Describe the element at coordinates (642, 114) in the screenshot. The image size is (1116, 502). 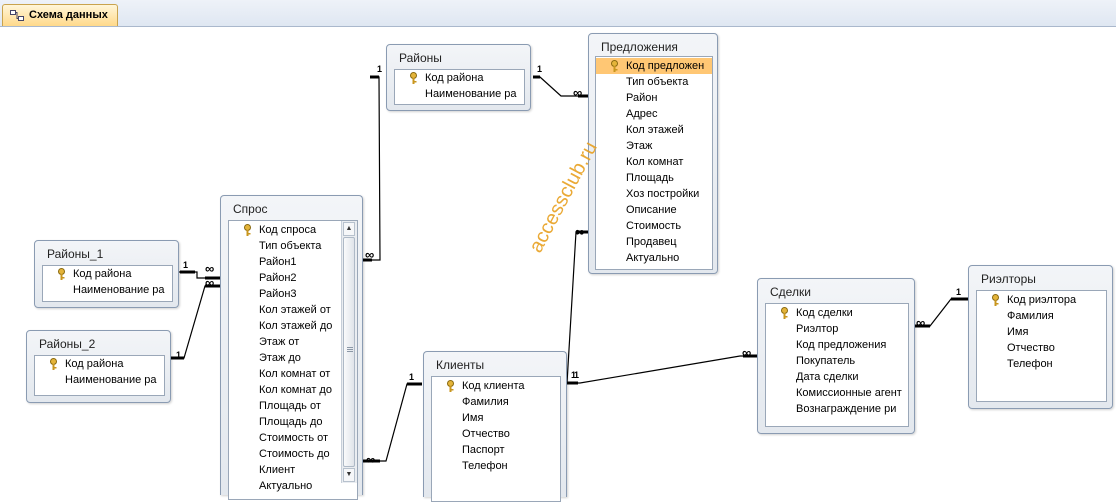
I see `field-name: Адрес` at that location.